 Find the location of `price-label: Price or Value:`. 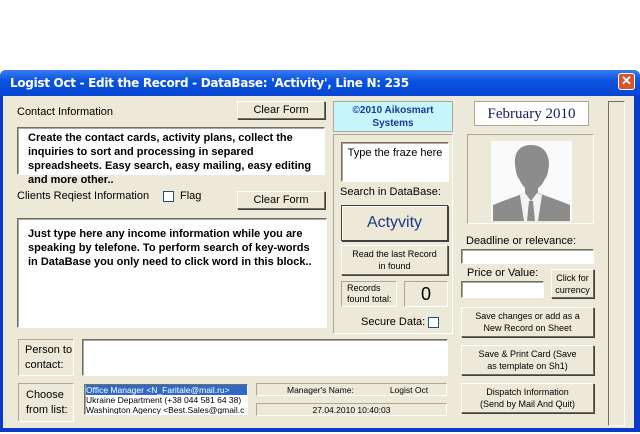

price-label: Price or Value: is located at coordinates (503, 273).